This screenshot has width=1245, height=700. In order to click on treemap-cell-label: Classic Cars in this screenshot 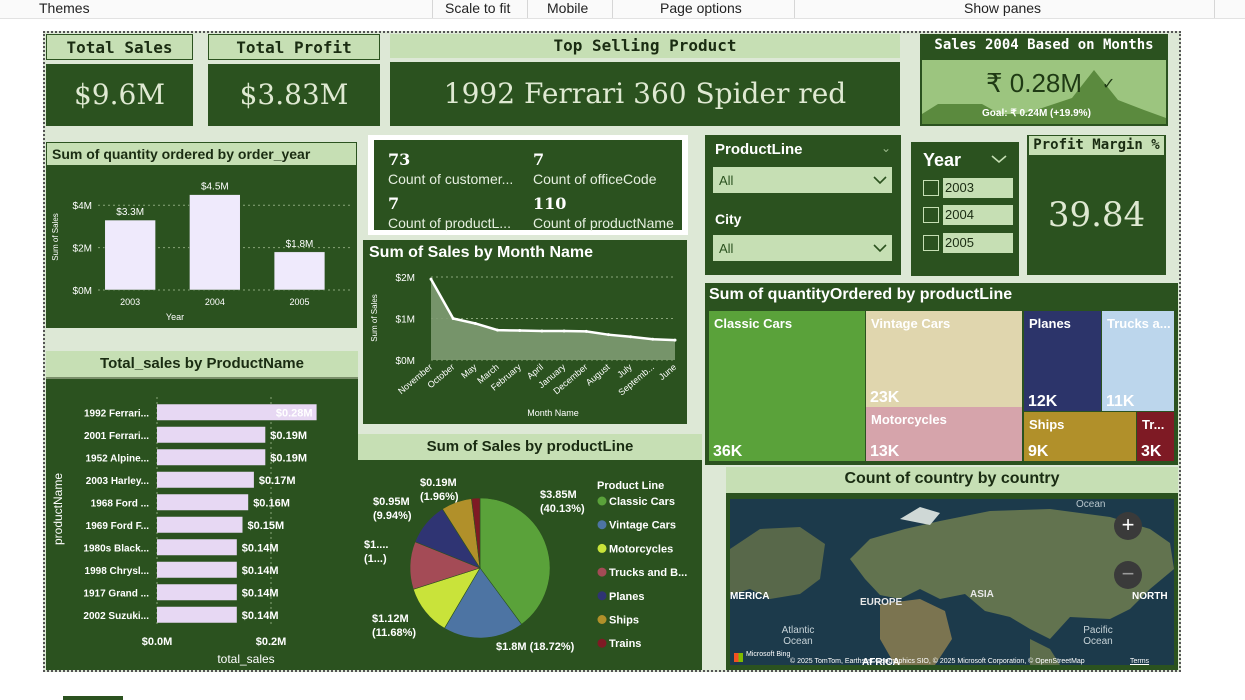, I will do `click(753, 323)`.